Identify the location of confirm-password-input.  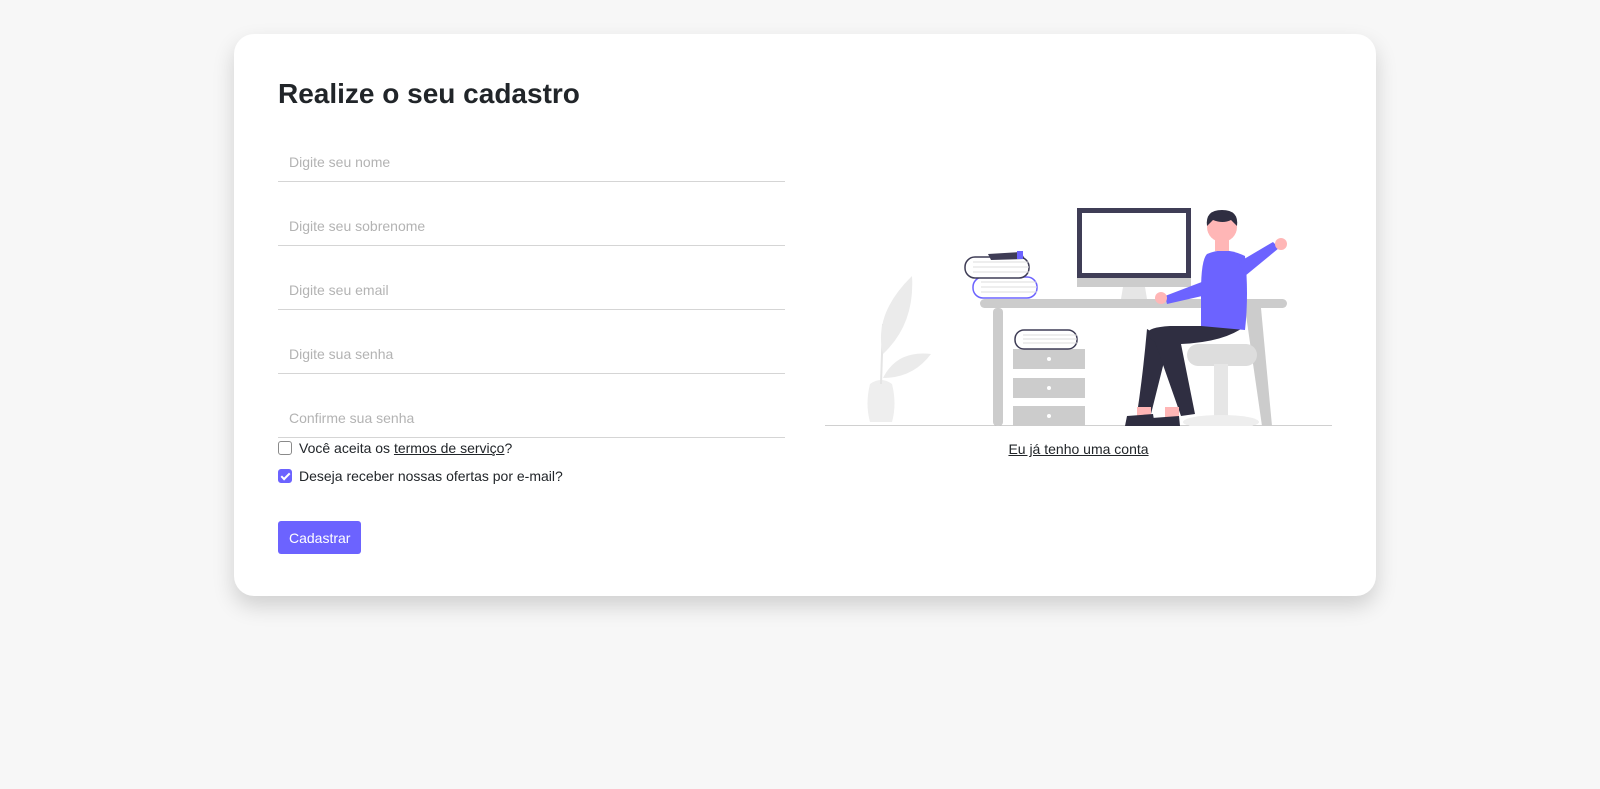
(531, 418).